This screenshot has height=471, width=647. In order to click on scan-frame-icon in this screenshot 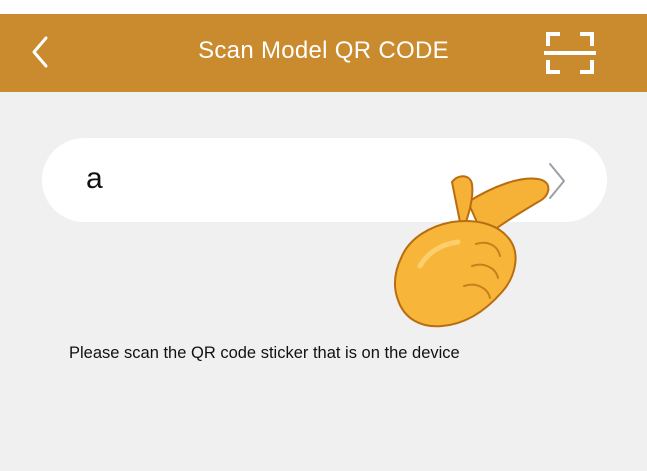, I will do `click(570, 53)`.